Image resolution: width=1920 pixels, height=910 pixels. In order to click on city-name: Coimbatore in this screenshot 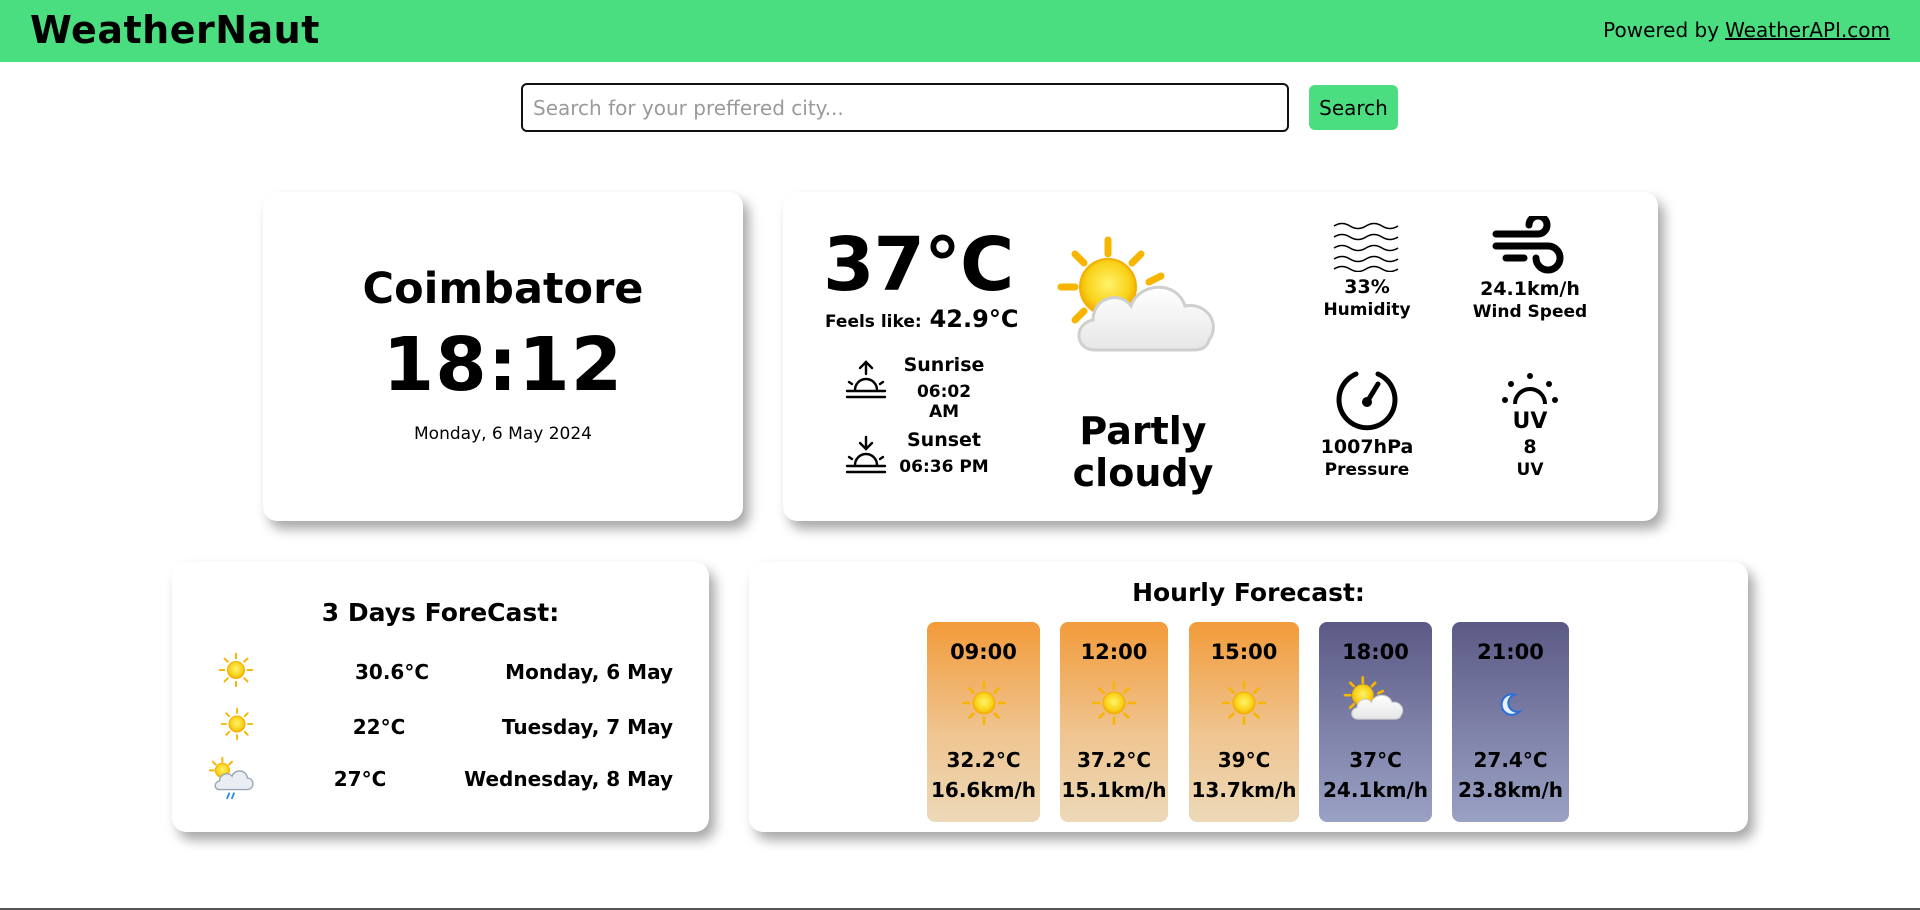, I will do `click(503, 289)`.